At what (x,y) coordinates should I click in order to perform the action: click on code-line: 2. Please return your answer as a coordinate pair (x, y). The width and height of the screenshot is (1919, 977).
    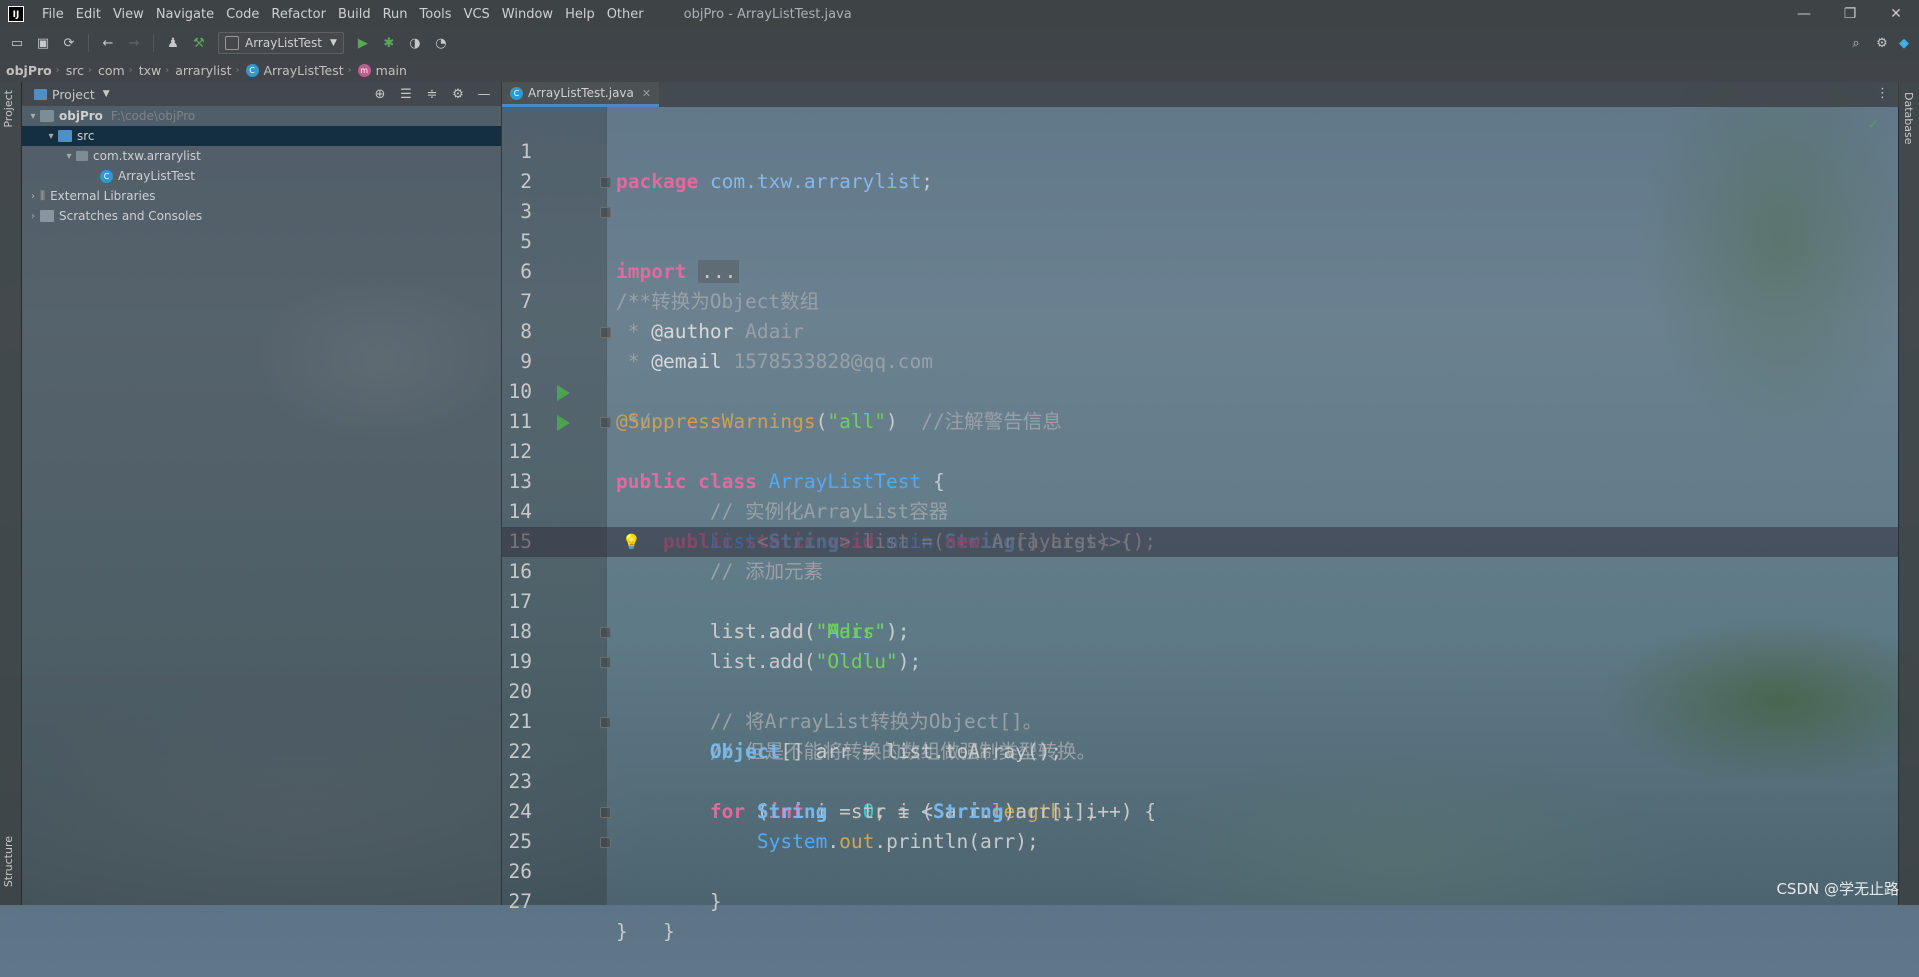
    Looking at the image, I should click on (1200, 165).